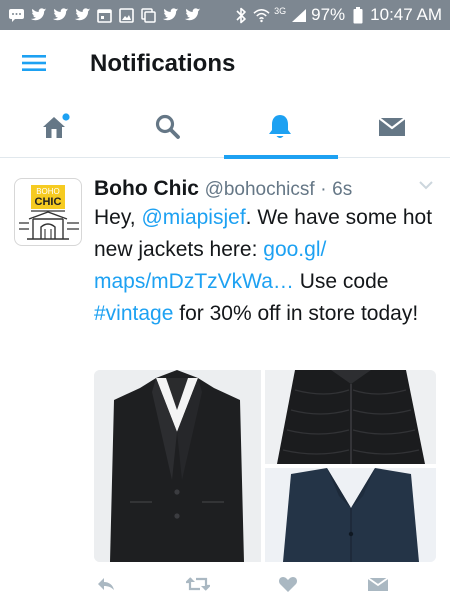  I want to click on logo-text-top: BOHO, so click(48, 191).